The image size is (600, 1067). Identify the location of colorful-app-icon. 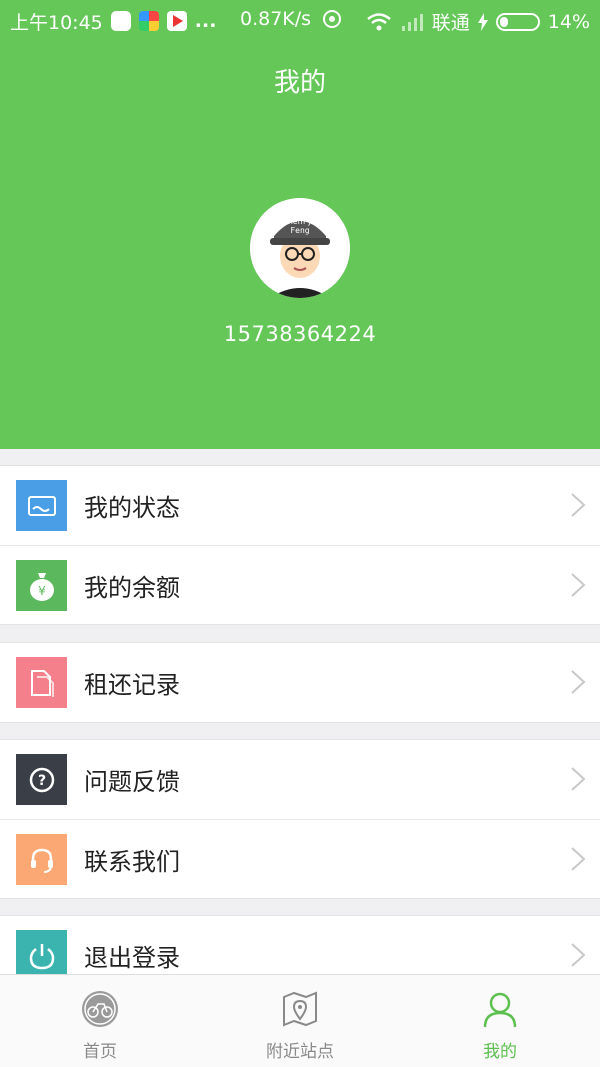
(148, 21).